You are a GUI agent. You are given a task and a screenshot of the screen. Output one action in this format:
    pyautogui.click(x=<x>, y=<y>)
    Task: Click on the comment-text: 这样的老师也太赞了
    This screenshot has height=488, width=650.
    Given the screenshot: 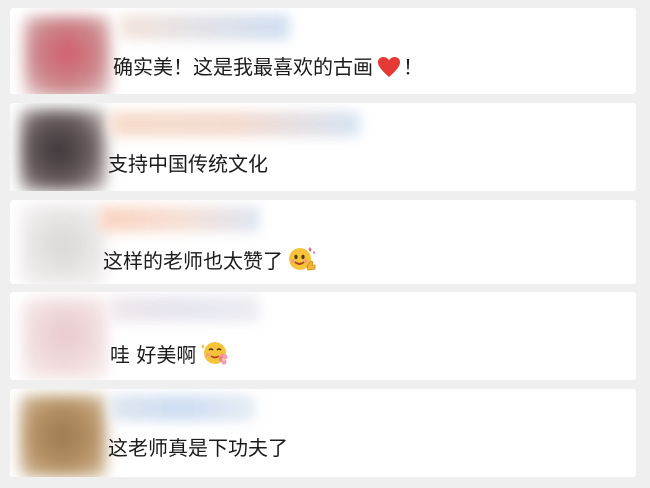 What is the action you would take?
    pyautogui.click(x=210, y=261)
    